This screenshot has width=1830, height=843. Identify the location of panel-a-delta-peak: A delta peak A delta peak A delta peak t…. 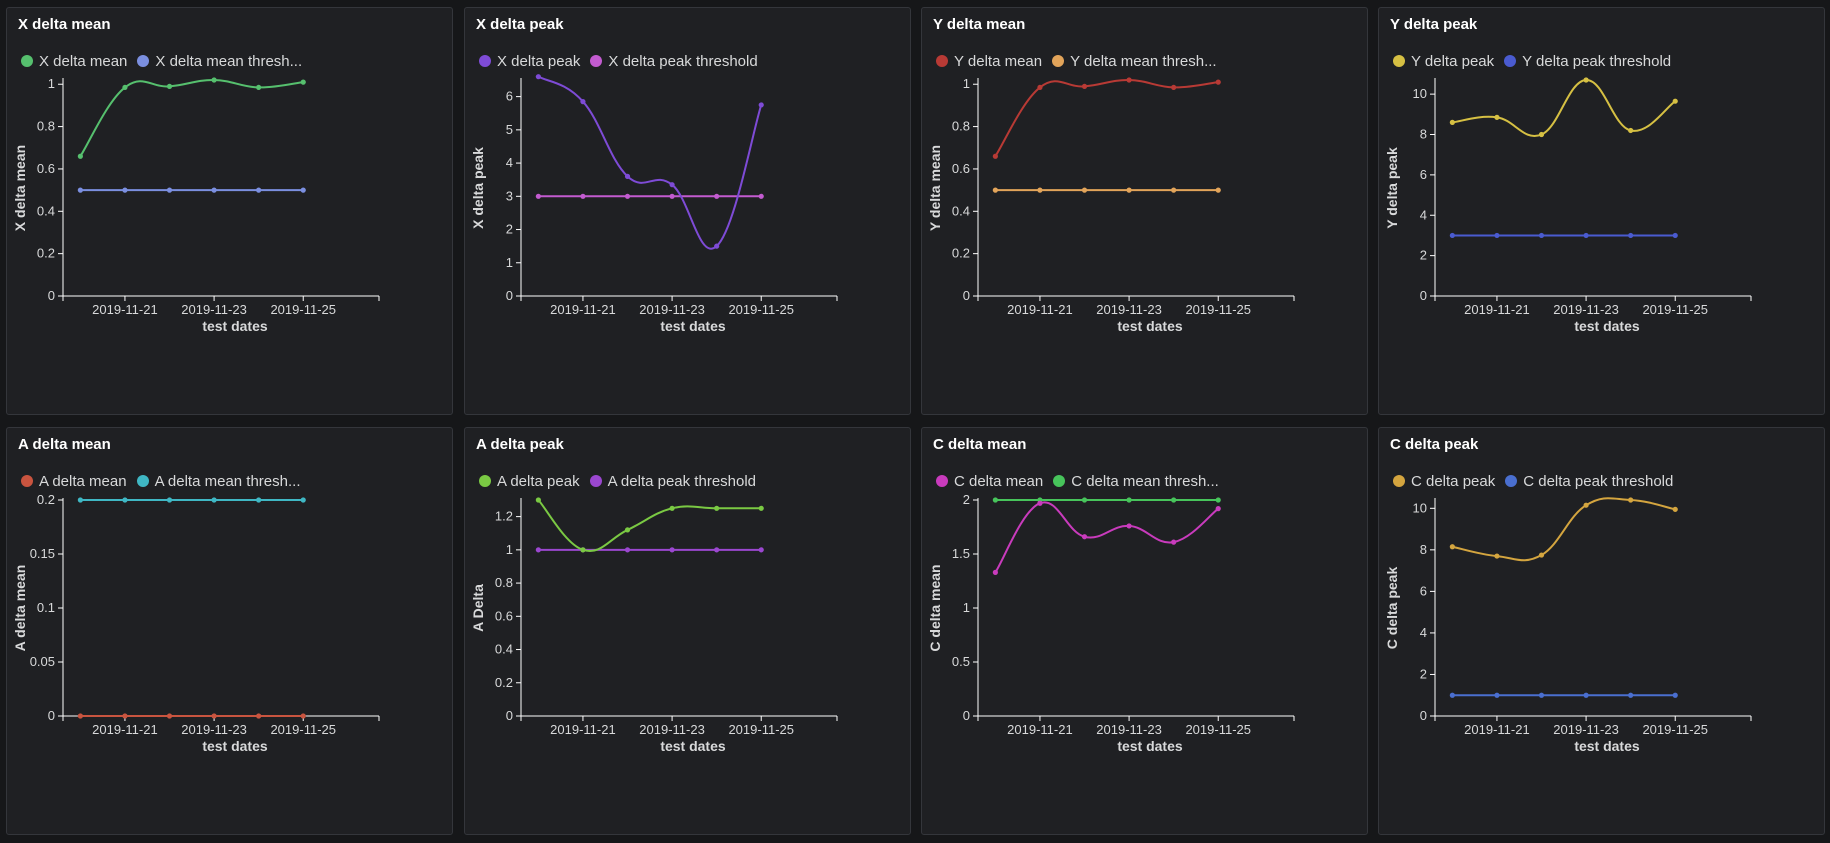
(687, 631).